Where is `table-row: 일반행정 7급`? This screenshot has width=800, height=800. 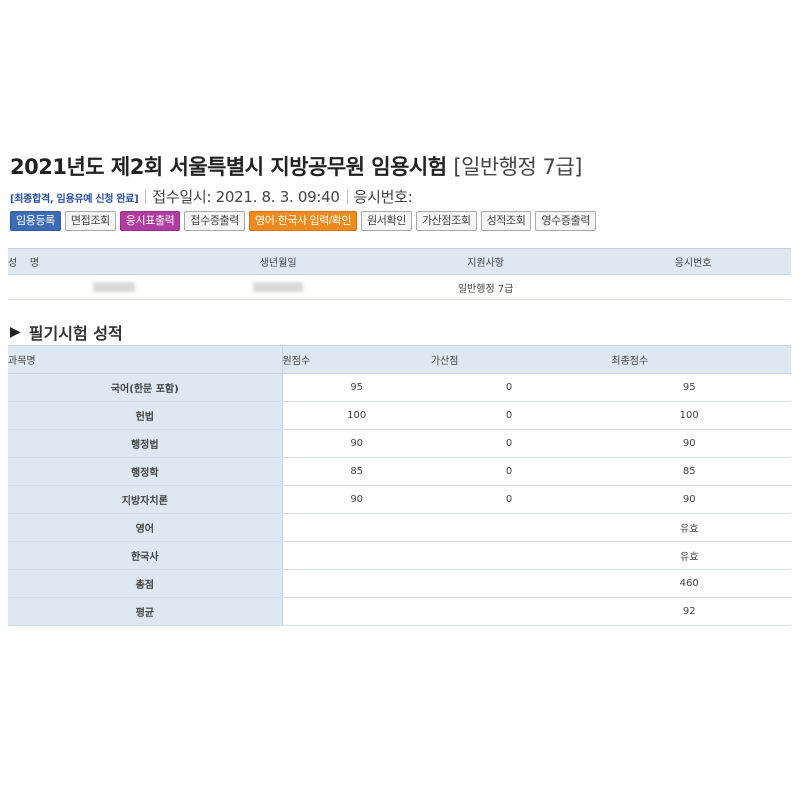 table-row: 일반행정 7급 is located at coordinates (399, 287).